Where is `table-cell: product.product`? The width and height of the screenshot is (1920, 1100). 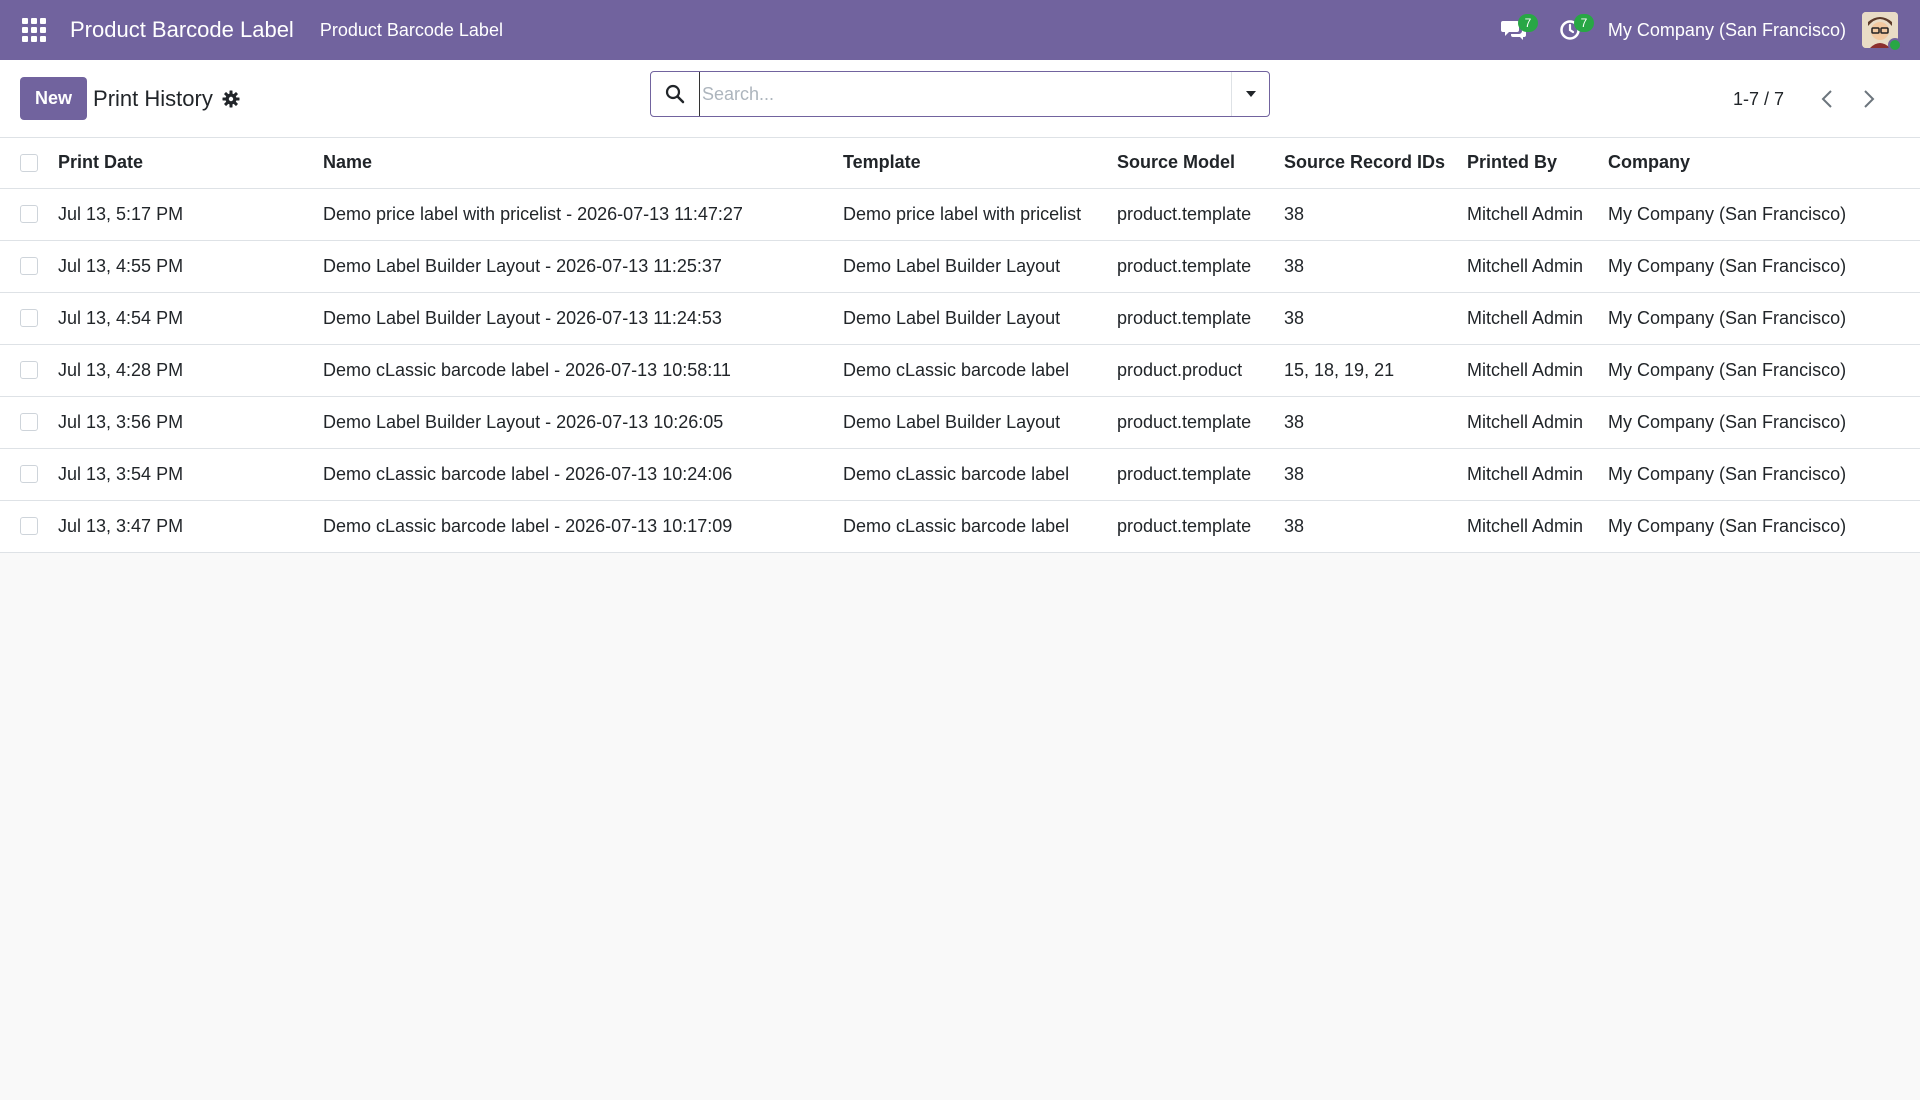
table-cell: product.product is located at coordinates (1192, 370).